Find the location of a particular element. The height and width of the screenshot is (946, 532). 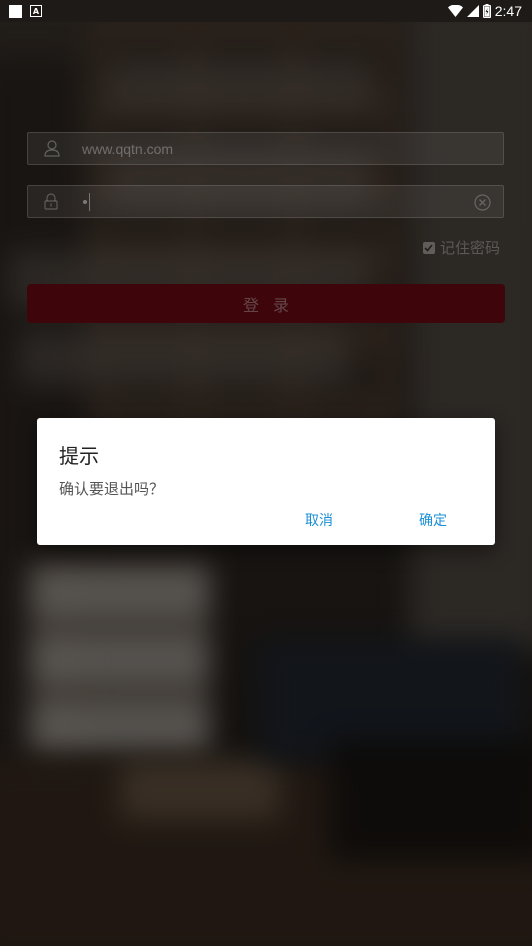

cancel-button: 取消 is located at coordinates (319, 520).